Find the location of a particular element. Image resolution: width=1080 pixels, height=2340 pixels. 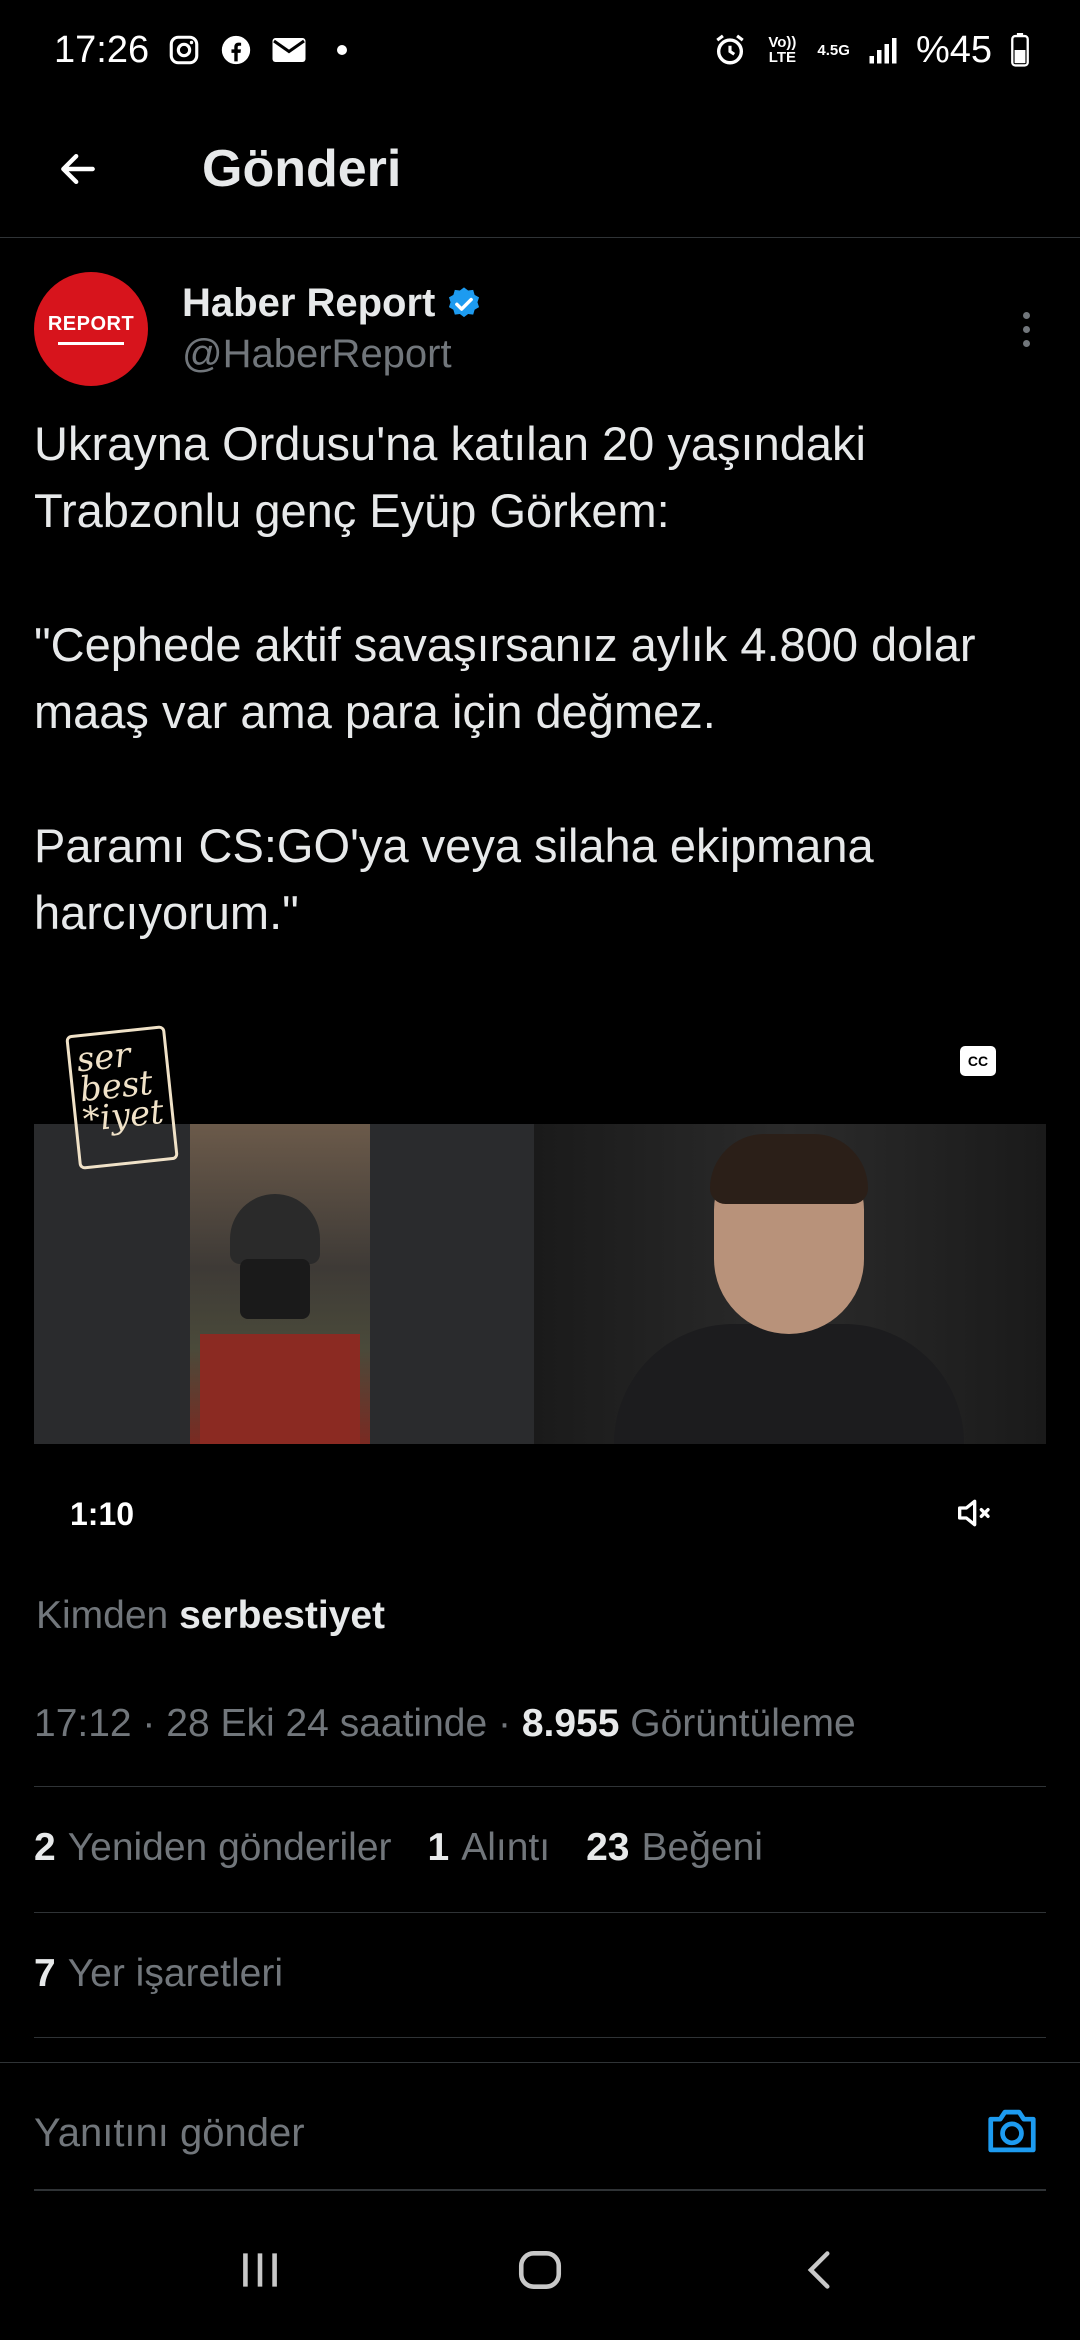

video-left-pane is located at coordinates (284, 1284).